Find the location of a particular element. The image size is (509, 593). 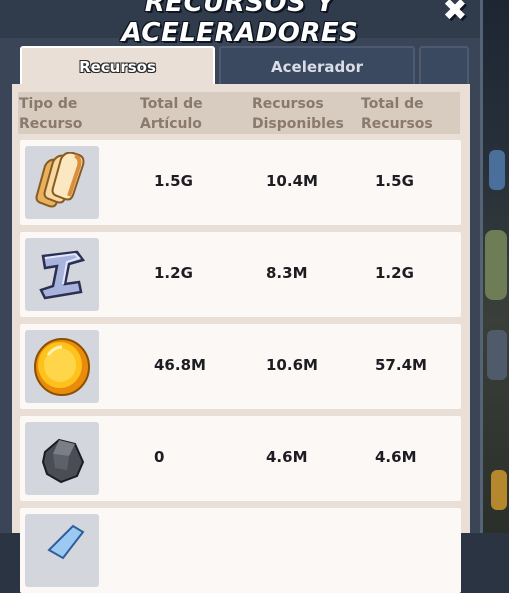

table-row: 1.2G 8.3M 1.2G is located at coordinates (240, 274).